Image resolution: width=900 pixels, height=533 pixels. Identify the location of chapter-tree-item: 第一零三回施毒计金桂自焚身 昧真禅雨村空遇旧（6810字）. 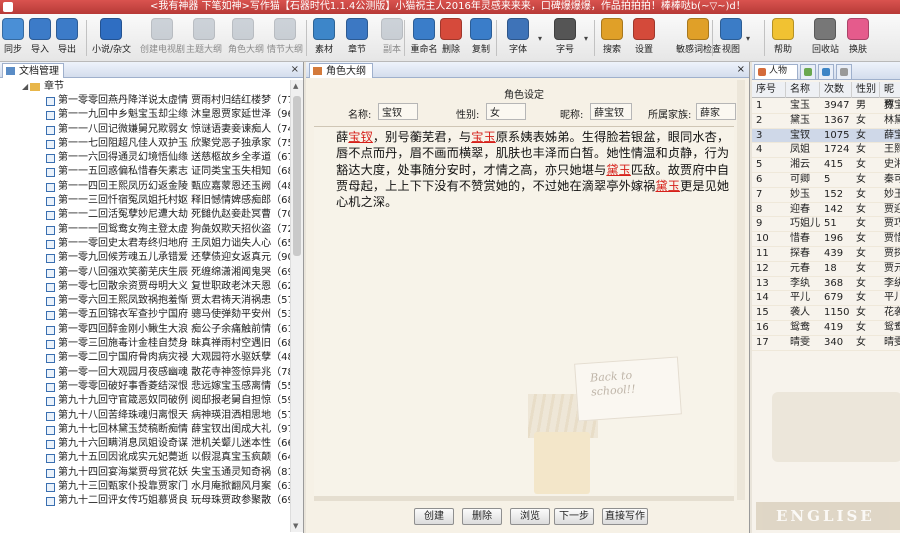
(145, 344).